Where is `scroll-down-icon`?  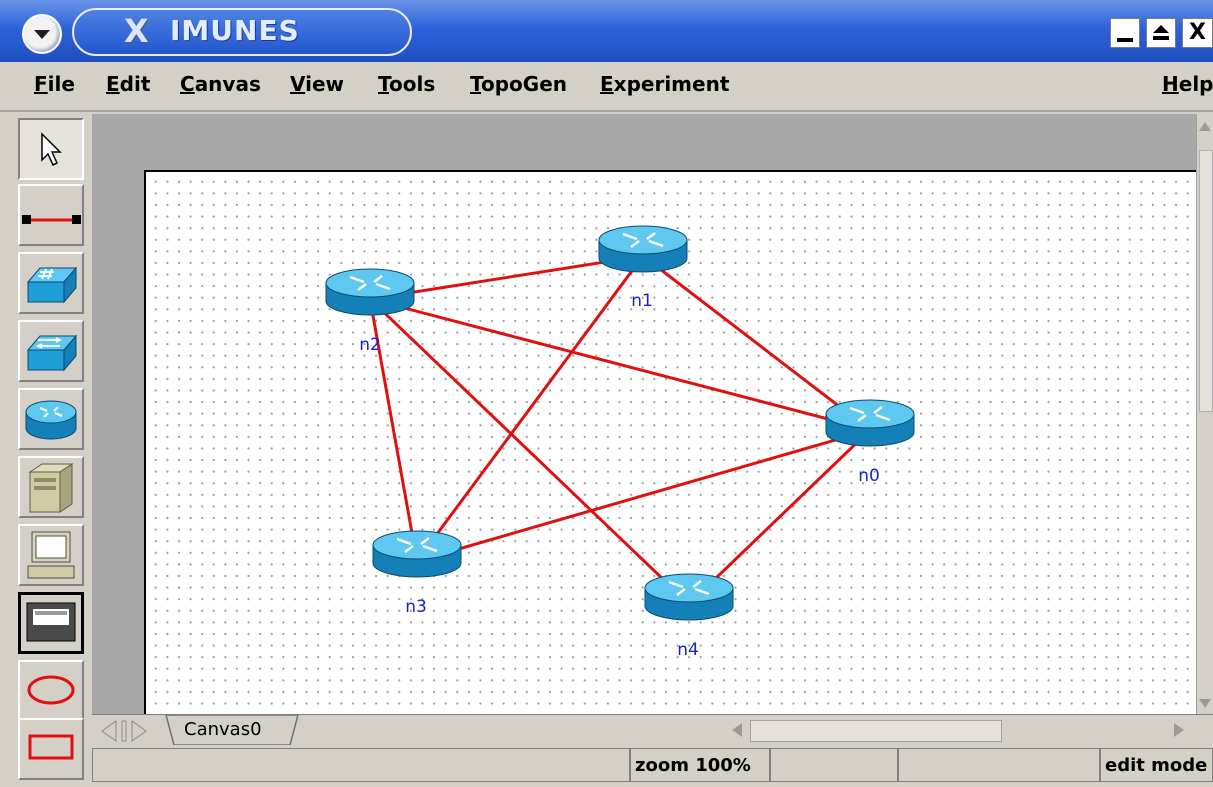
scroll-down-icon is located at coordinates (1205, 703).